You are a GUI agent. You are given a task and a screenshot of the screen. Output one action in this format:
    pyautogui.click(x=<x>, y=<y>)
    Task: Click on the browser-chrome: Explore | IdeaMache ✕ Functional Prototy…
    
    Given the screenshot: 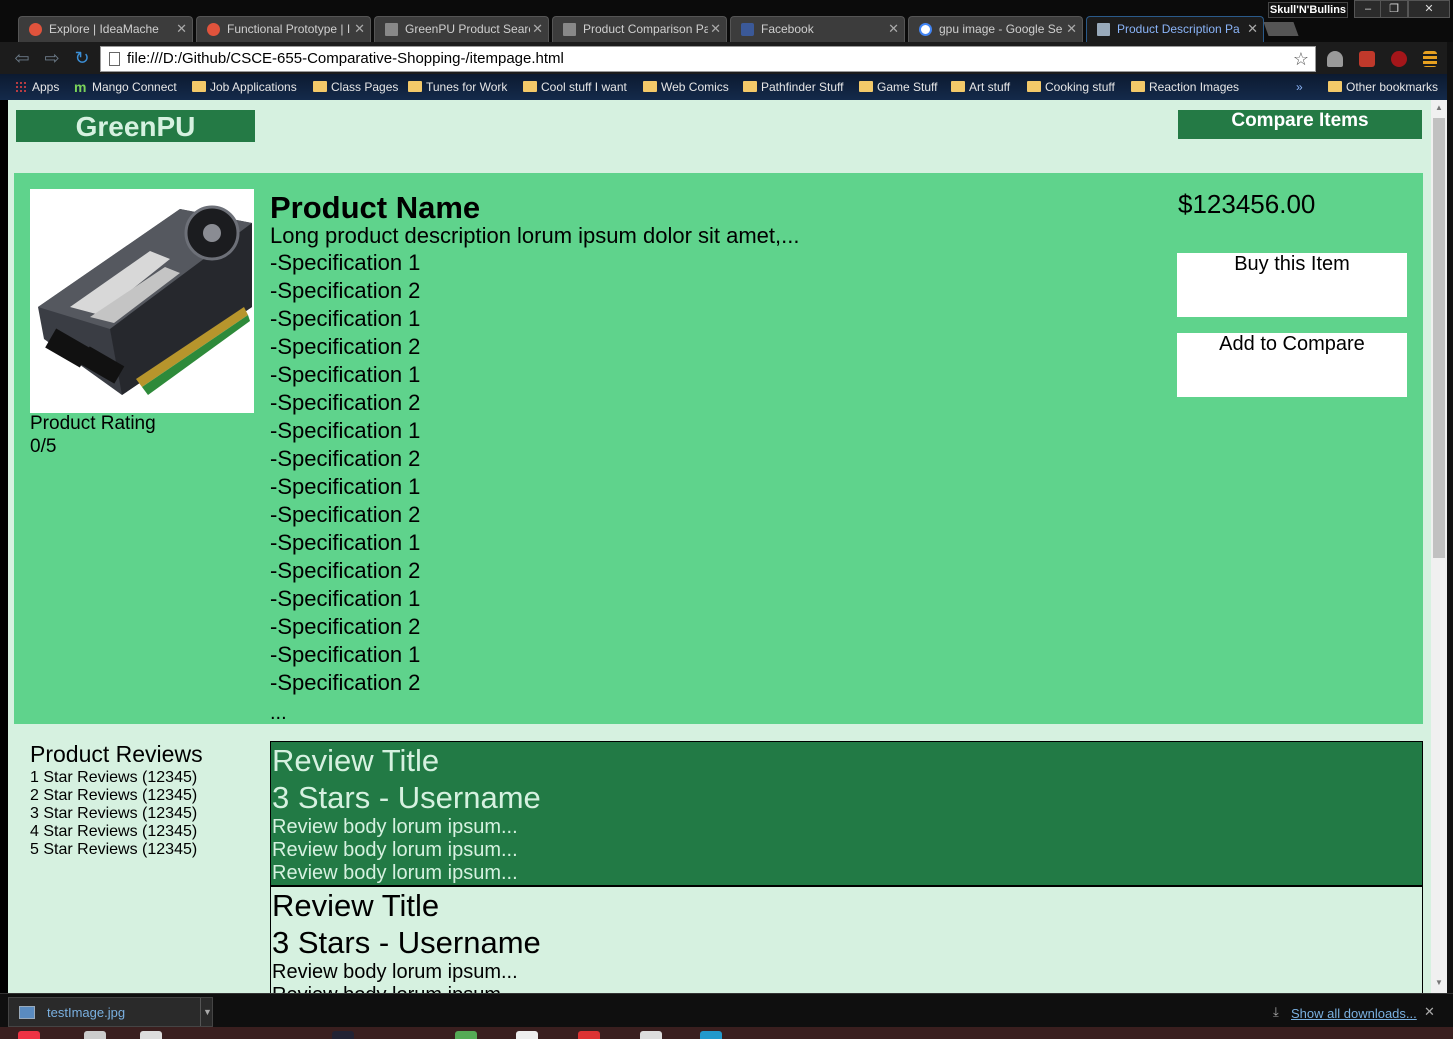 What is the action you would take?
    pyautogui.click(x=726, y=50)
    